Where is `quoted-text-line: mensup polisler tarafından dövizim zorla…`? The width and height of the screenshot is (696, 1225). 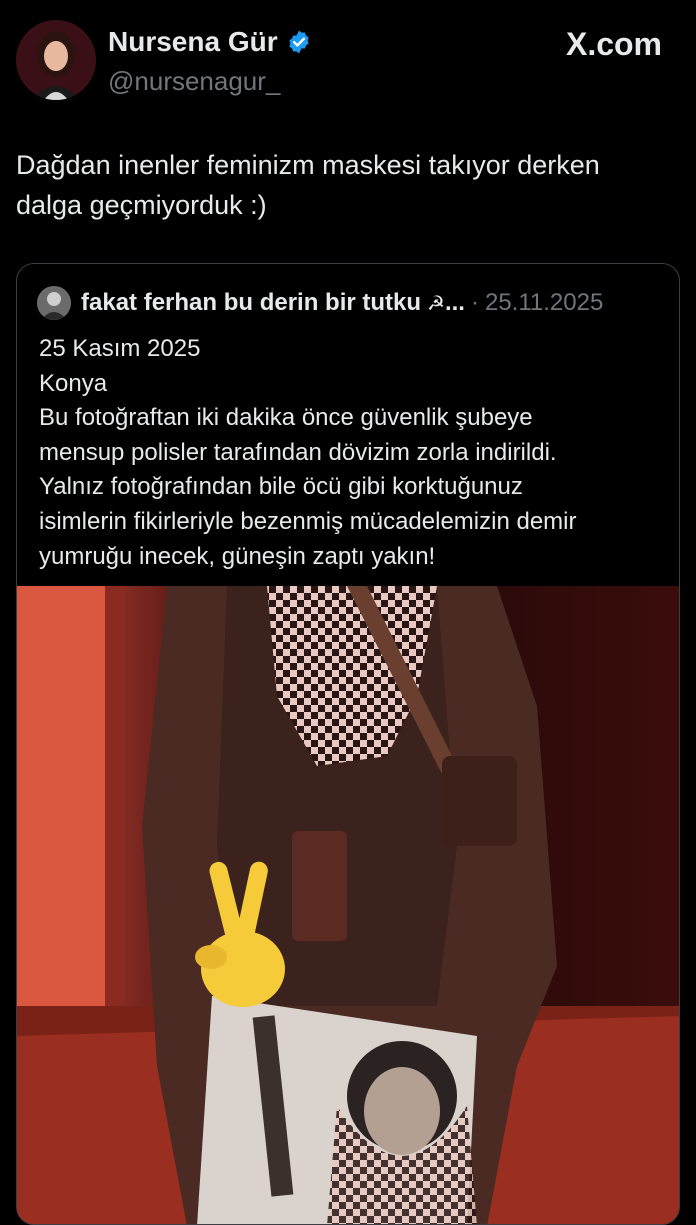 quoted-text-line: mensup polisler tarafından dövizim zorla… is located at coordinates (298, 452).